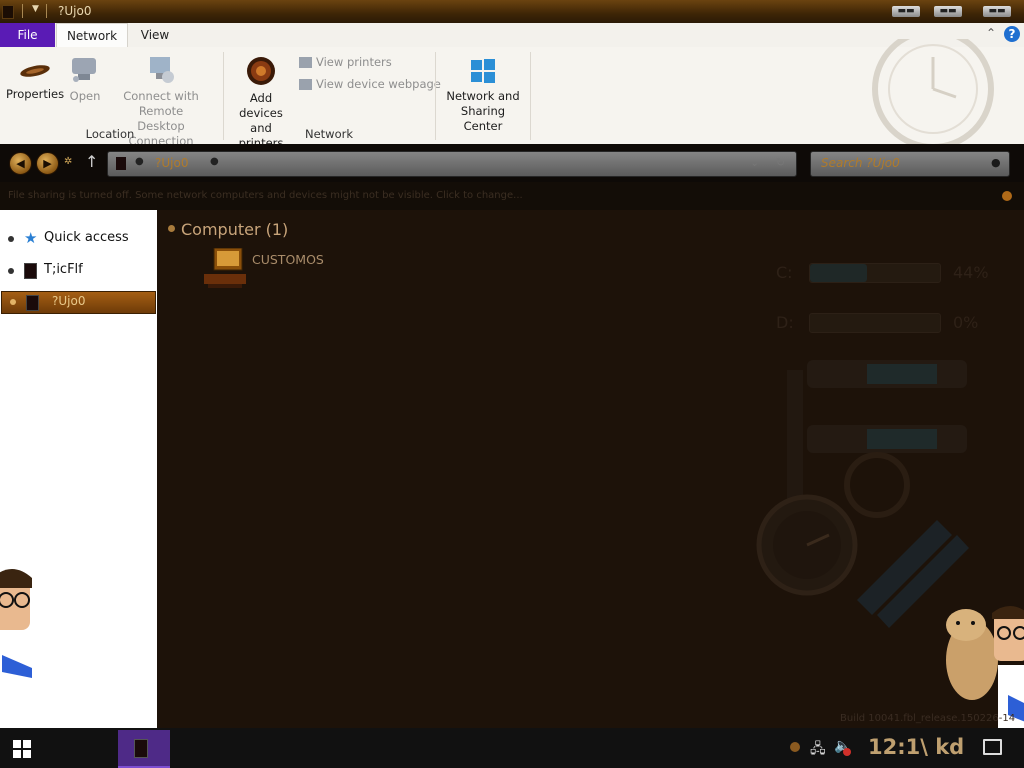  What do you see at coordinates (785, 322) in the screenshot?
I see `drive-letter: D:` at bounding box center [785, 322].